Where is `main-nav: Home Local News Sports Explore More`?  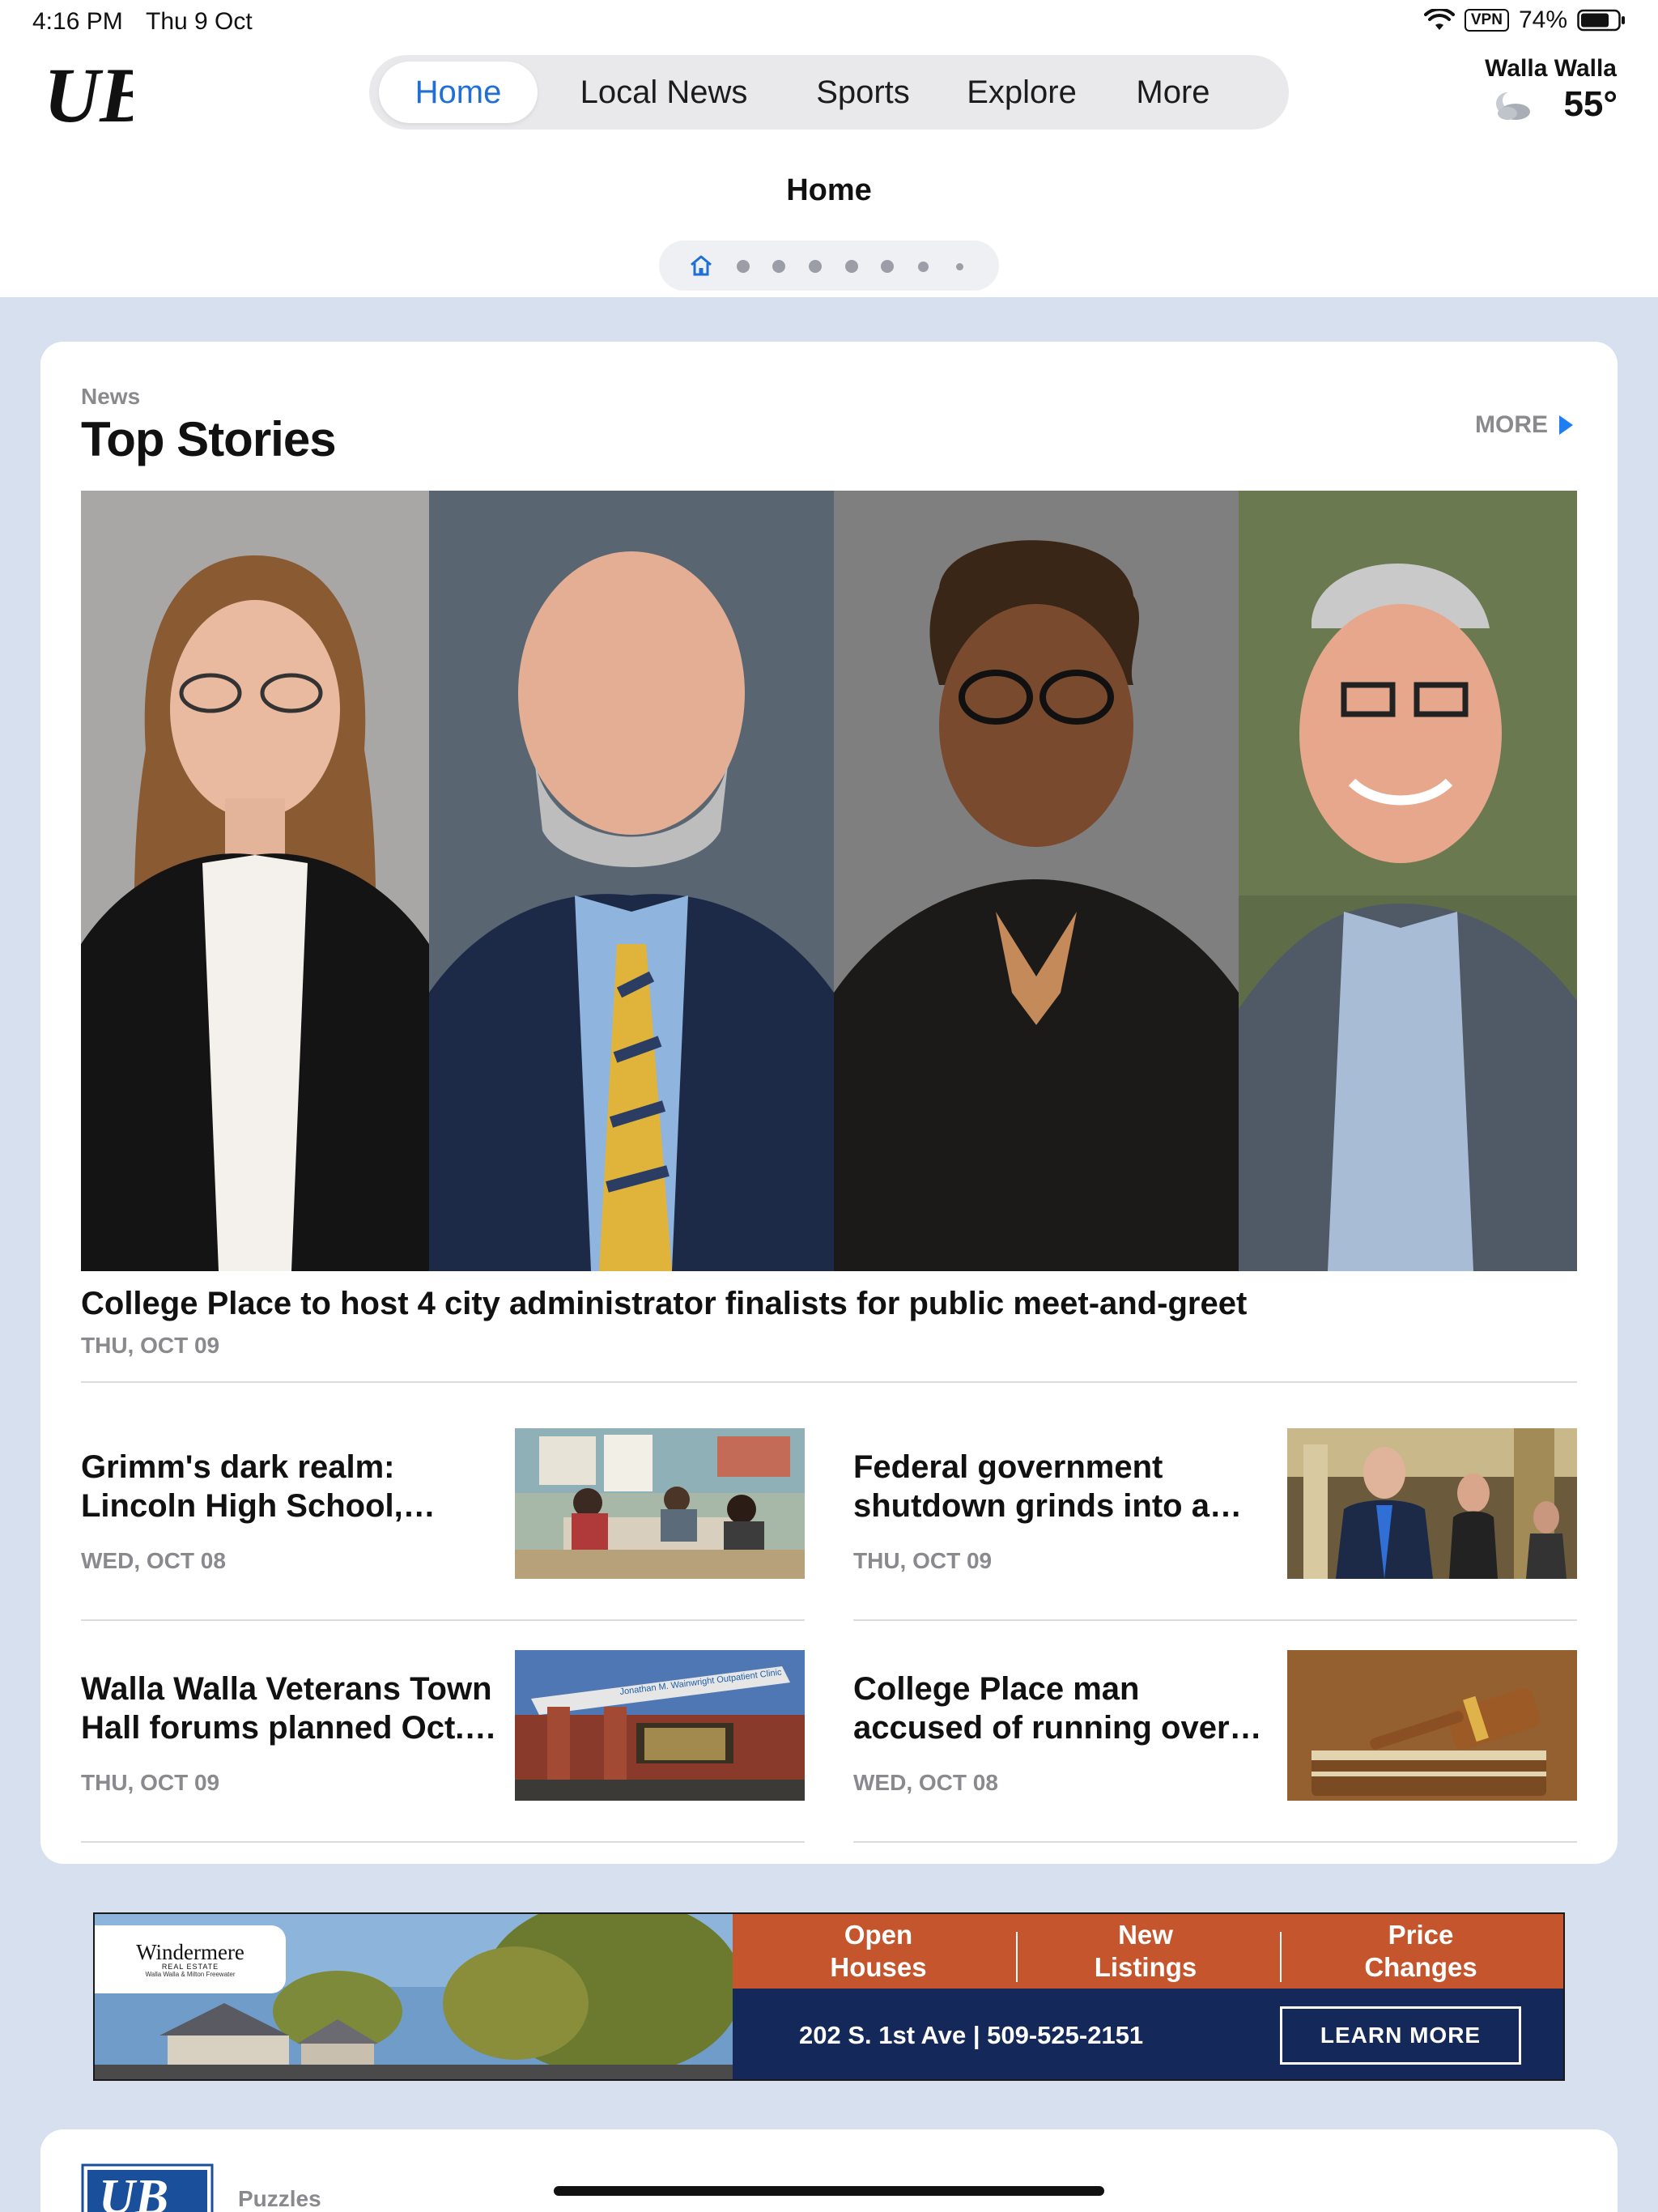 main-nav: Home Local News Sports Explore More is located at coordinates (829, 93).